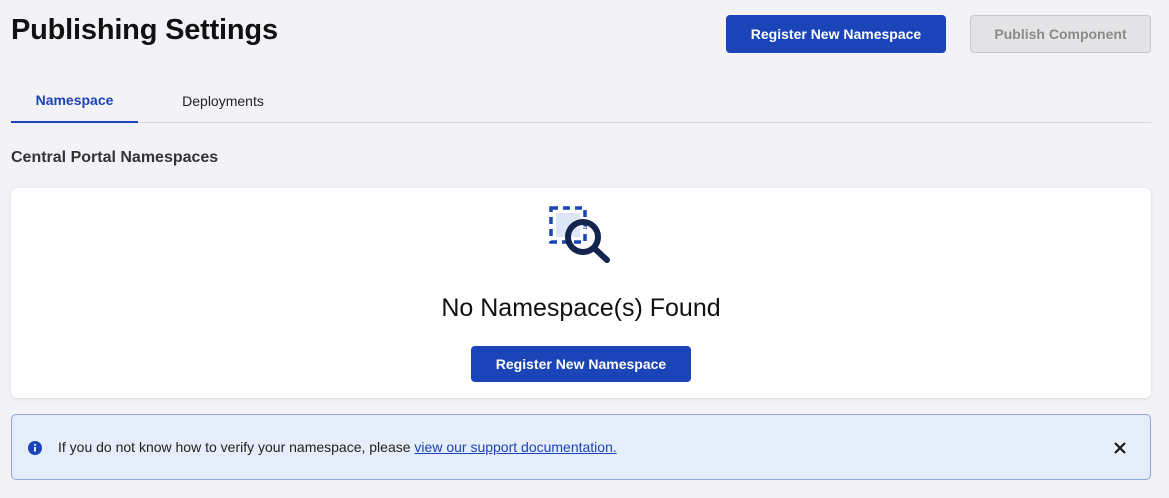 The width and height of the screenshot is (1169, 498). Describe the element at coordinates (74, 100) in the screenshot. I see `tab-namespace: Namespace` at that location.